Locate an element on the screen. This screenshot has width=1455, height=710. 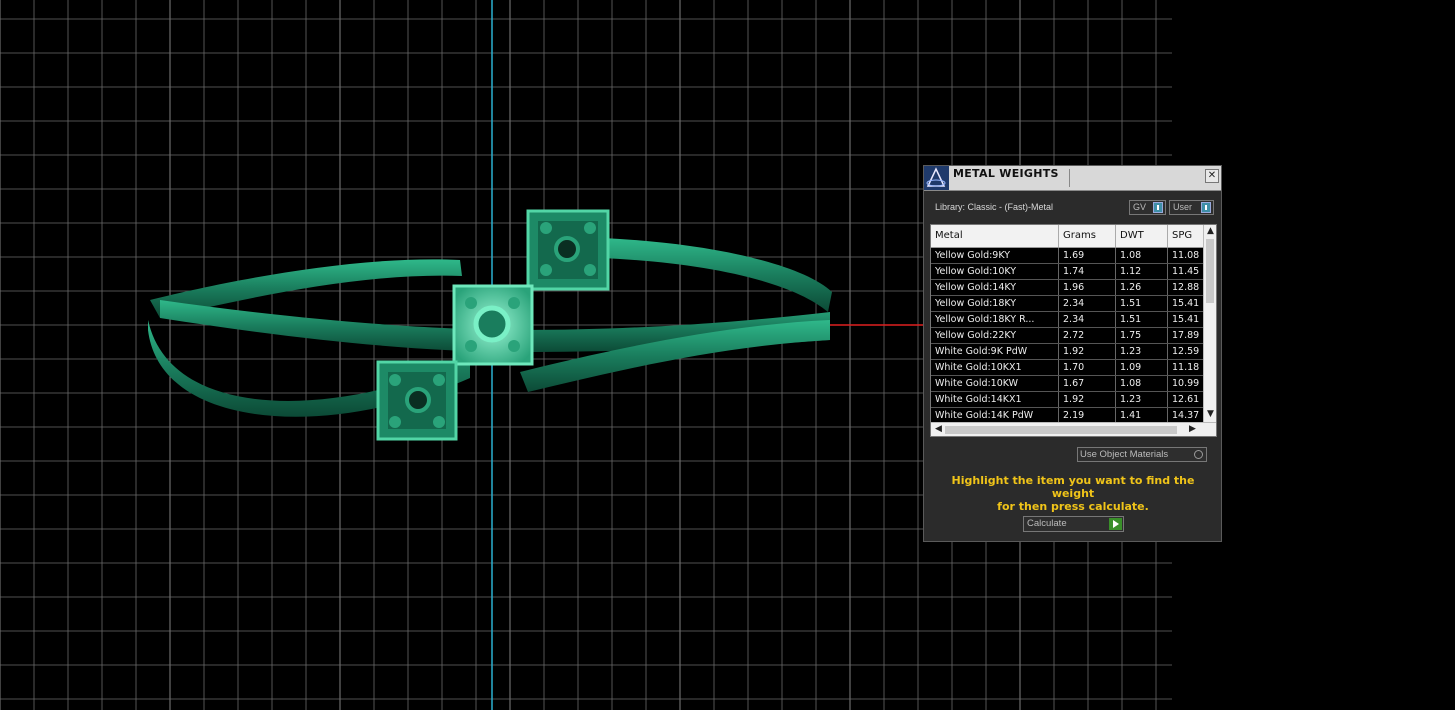
cell-metal: Yellow Gold:10KY is located at coordinates (995, 271).